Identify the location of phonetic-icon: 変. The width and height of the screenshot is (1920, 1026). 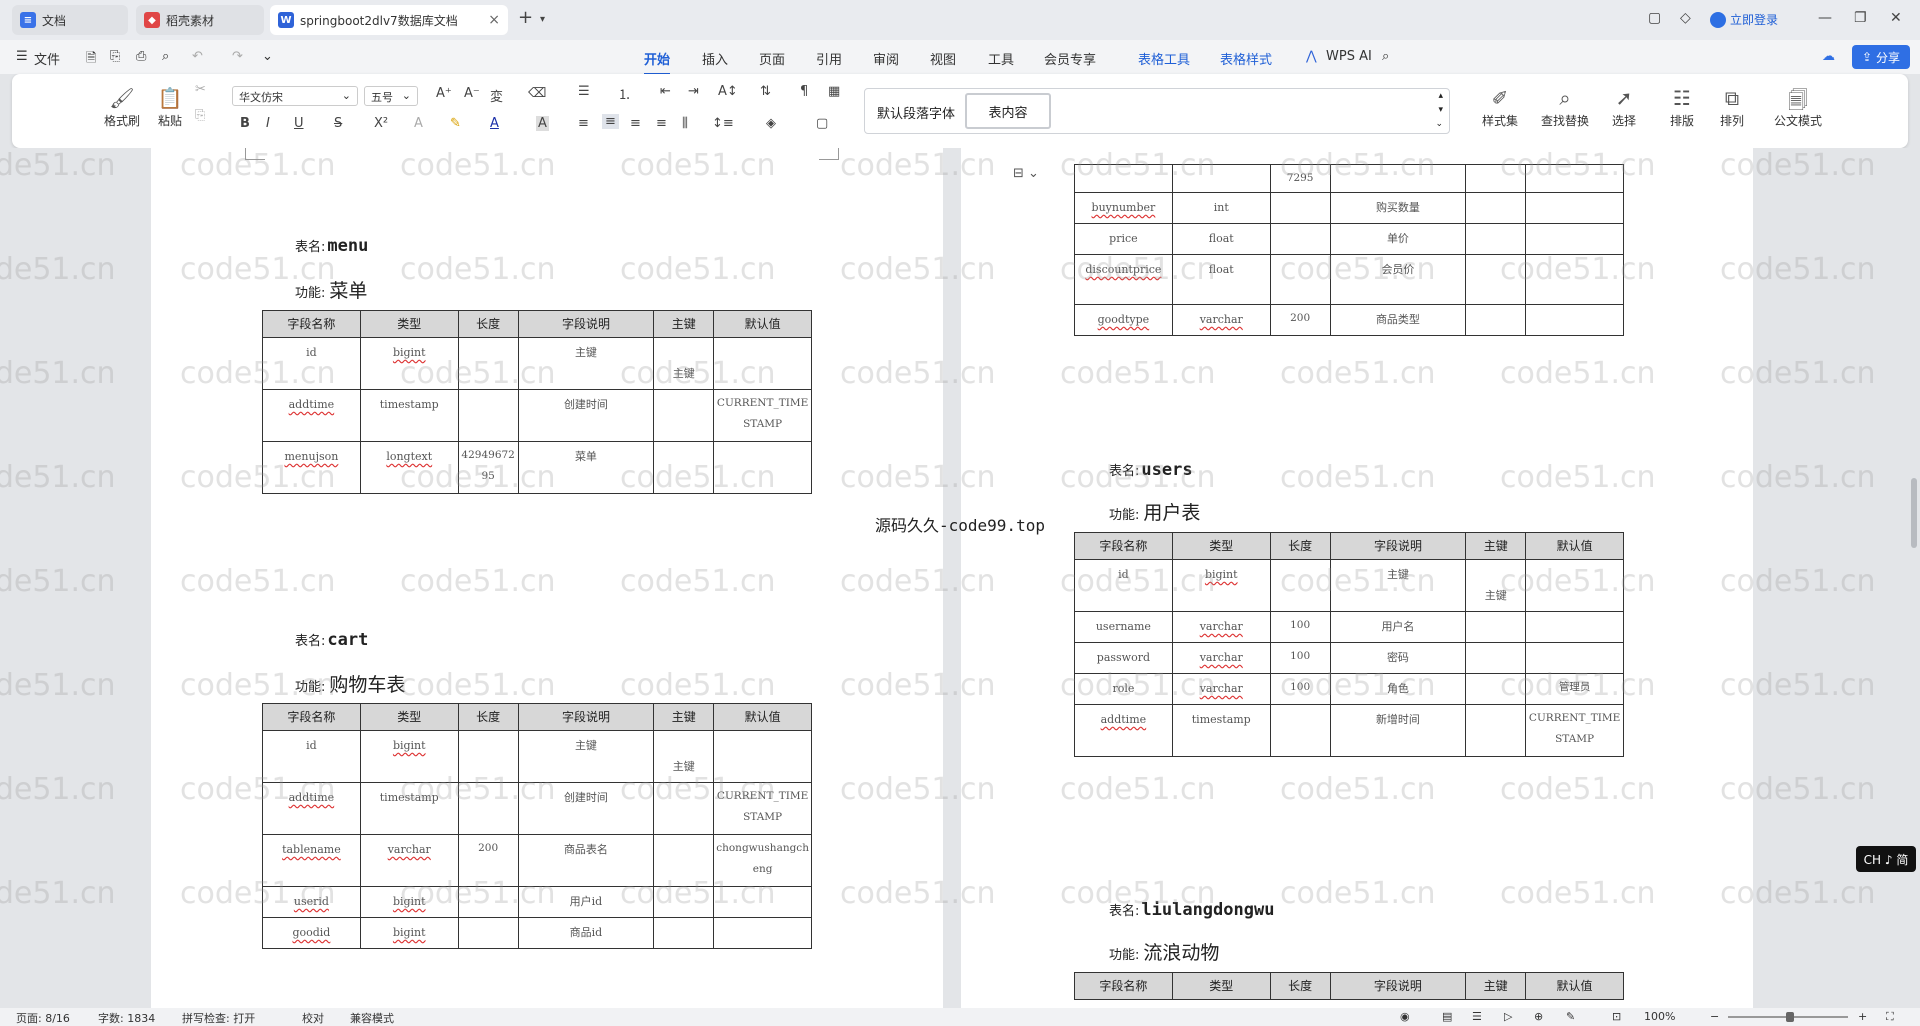
(496, 95).